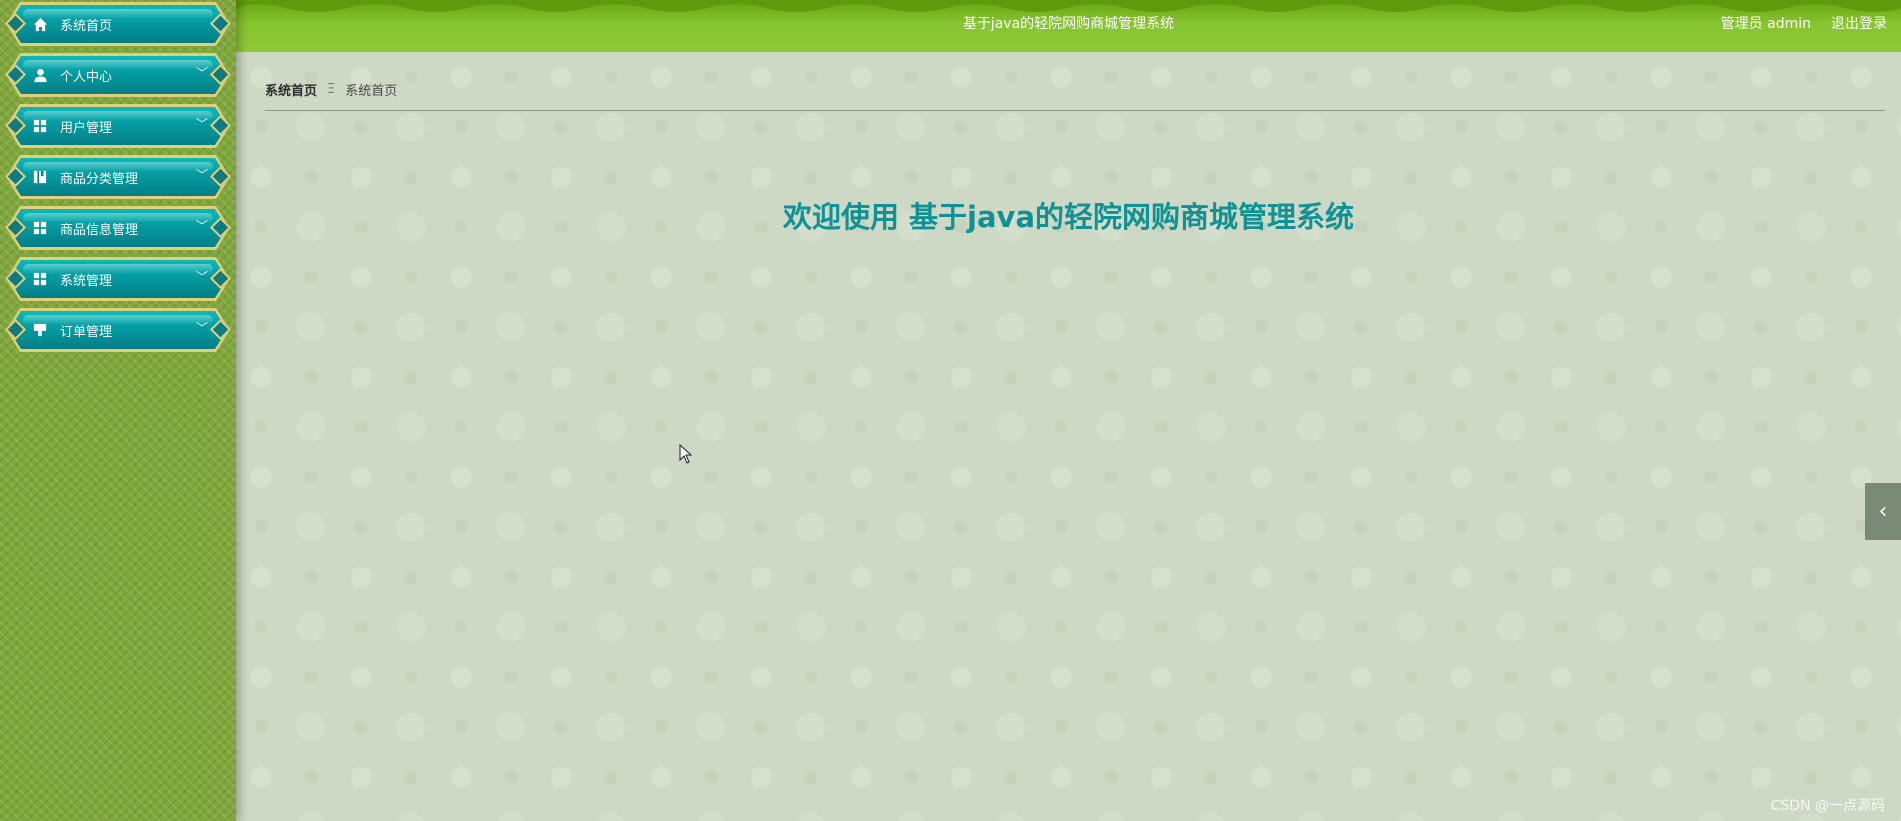 Image resolution: width=1901 pixels, height=821 pixels. What do you see at coordinates (1068, 217) in the screenshot?
I see `welcome-heading: 欢迎使用 基于java的轻院网购商城管理系统` at bounding box center [1068, 217].